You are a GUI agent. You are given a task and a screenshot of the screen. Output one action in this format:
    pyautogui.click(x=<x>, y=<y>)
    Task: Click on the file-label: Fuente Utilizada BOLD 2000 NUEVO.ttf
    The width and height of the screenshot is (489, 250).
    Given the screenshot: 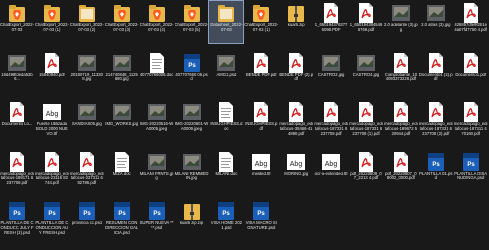 What is the action you would take?
    pyautogui.click(x=51, y=129)
    